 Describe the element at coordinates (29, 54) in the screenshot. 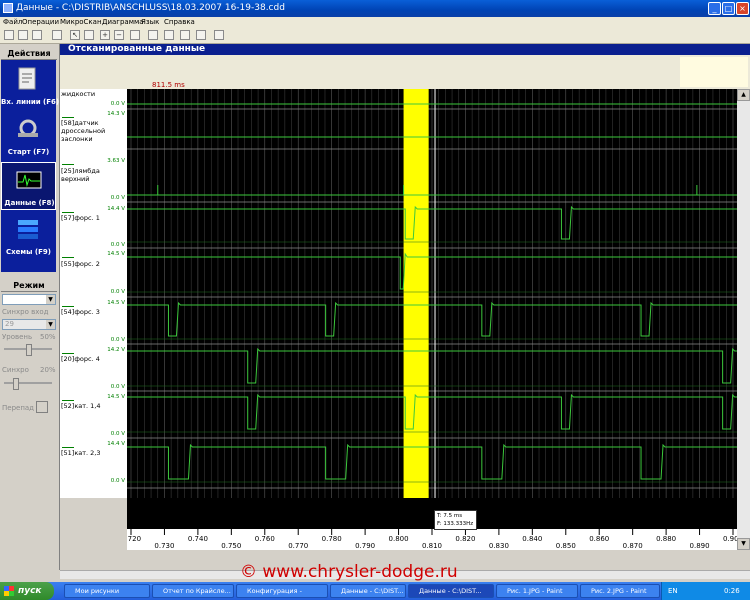

I see `actions-title: Действия` at that location.